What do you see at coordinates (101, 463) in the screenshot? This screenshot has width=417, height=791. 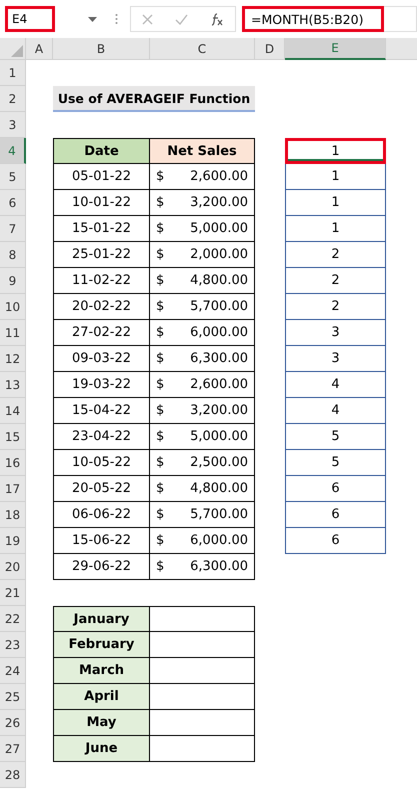 I see `table-cell: 10-05-22` at bounding box center [101, 463].